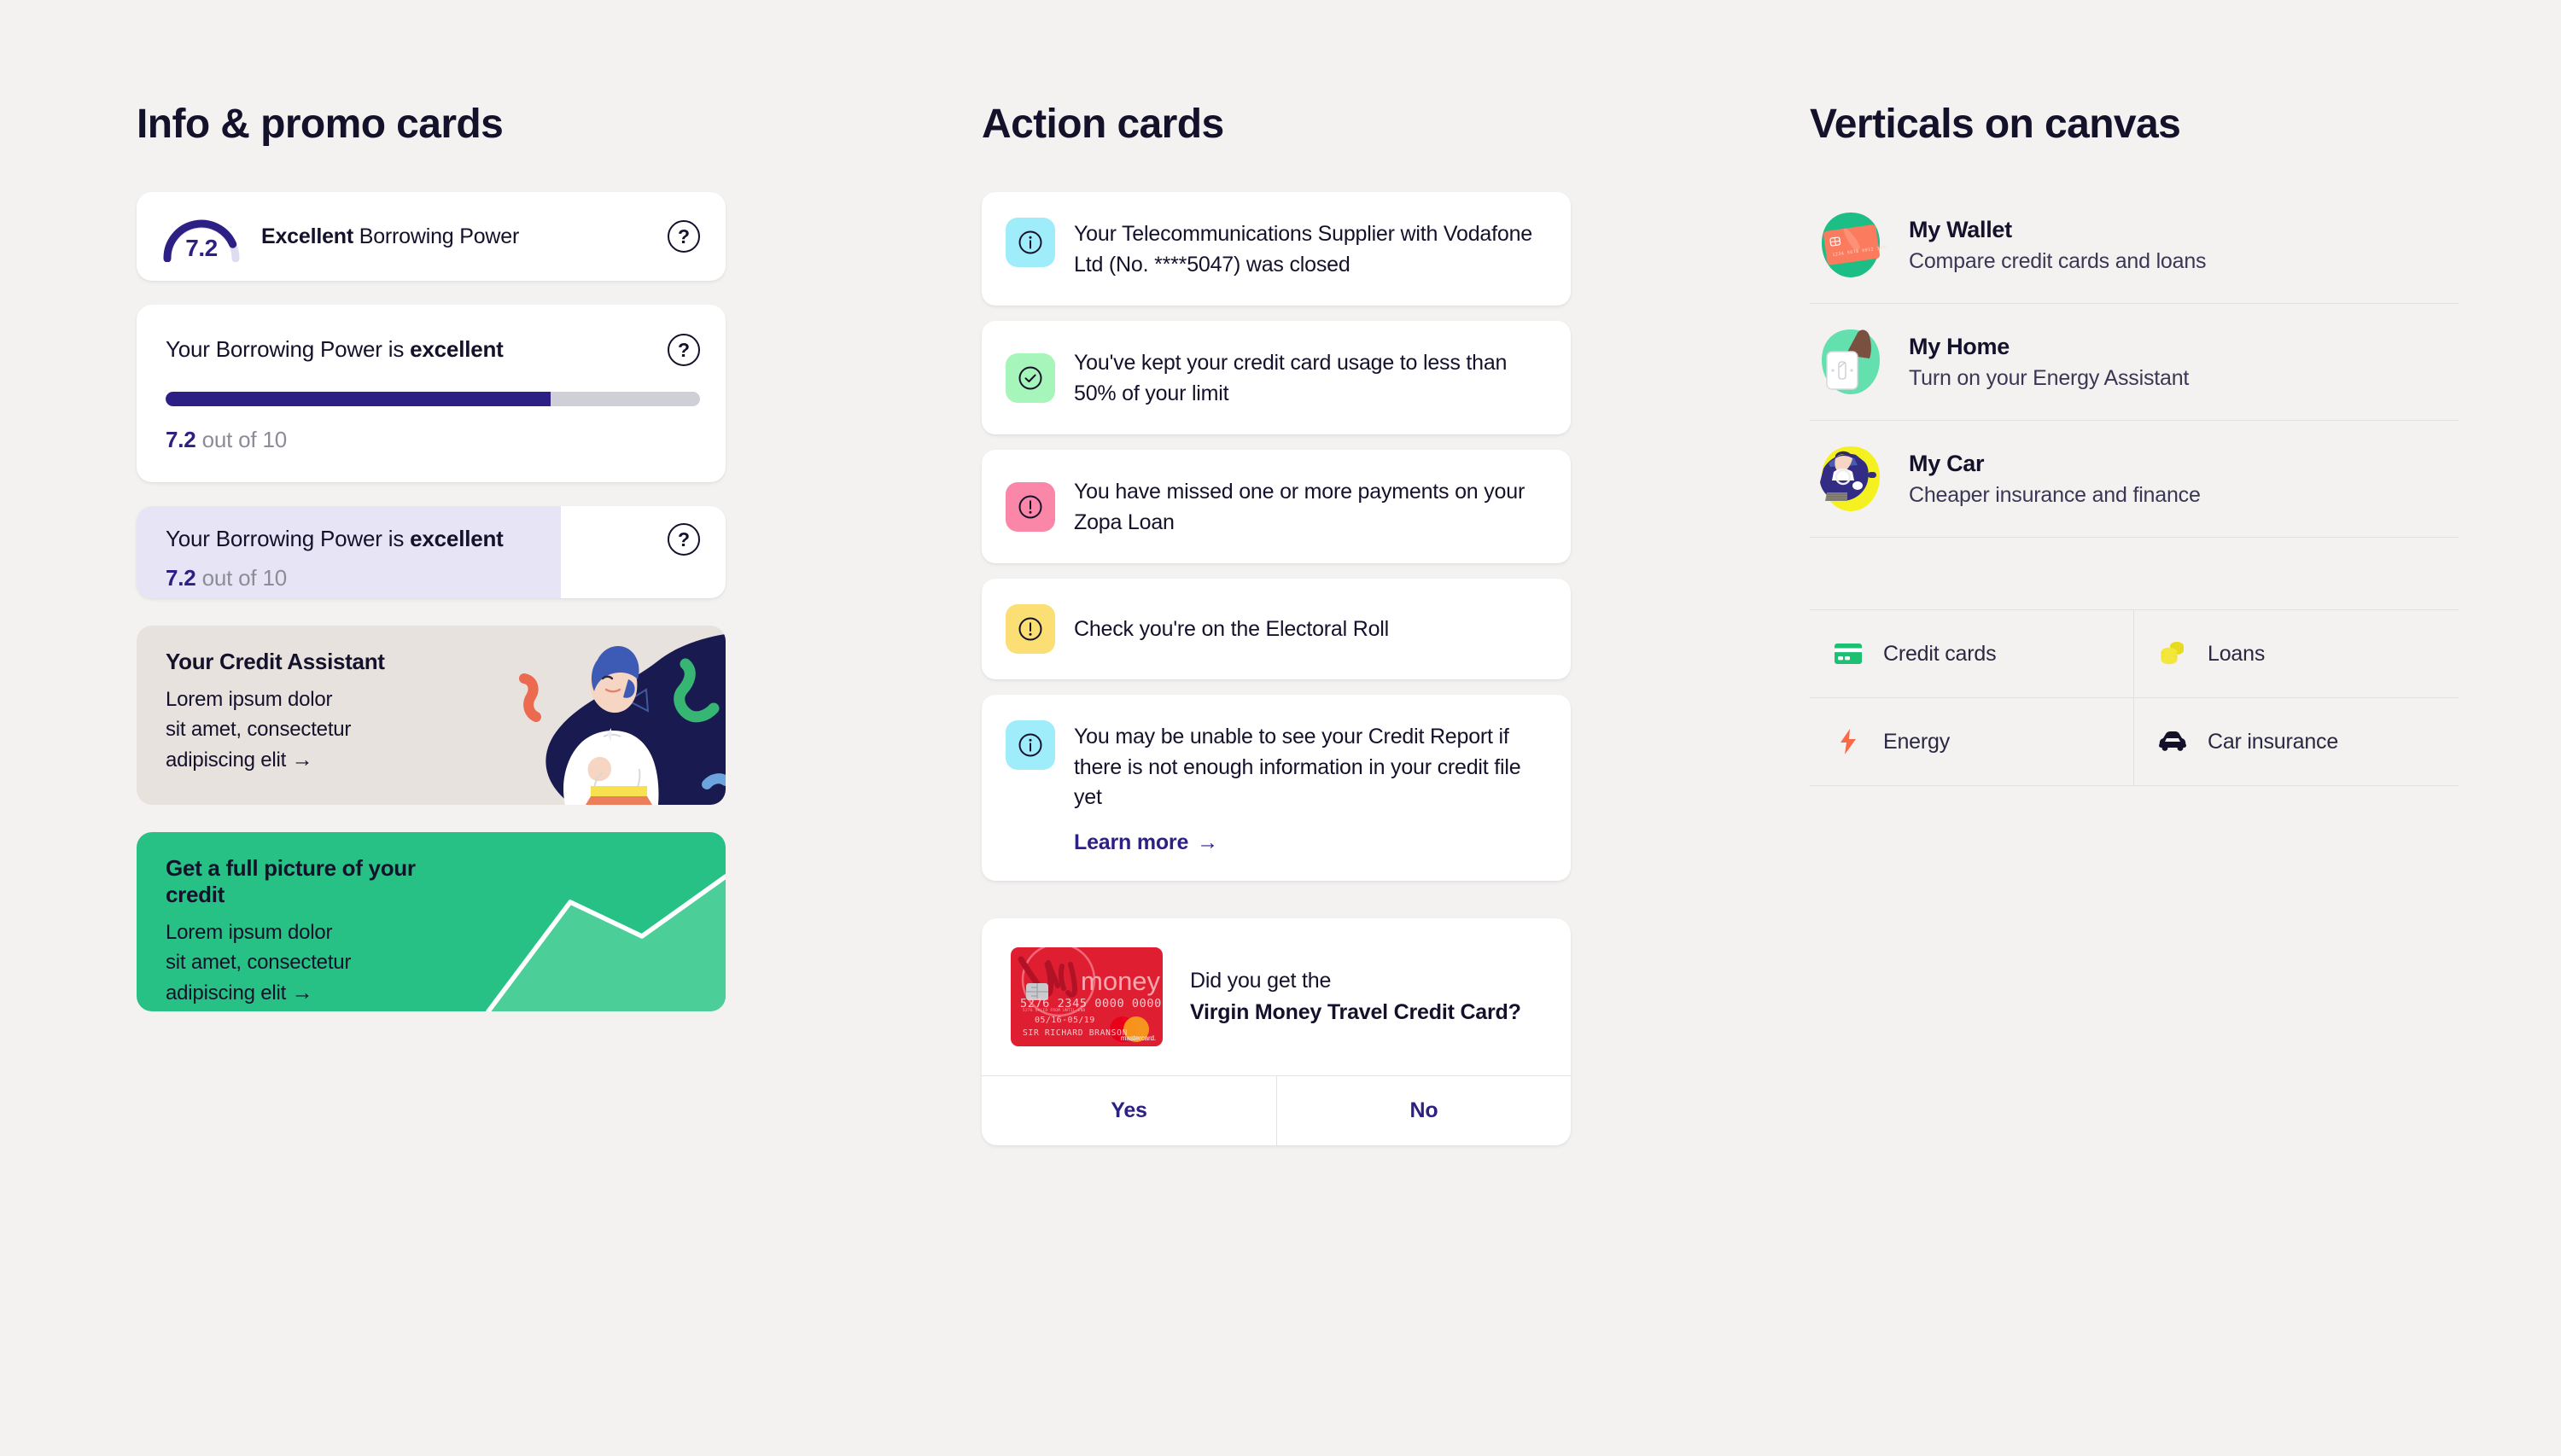  I want to click on card-valid-dates: 05/16-05/19, so click(1065, 1020).